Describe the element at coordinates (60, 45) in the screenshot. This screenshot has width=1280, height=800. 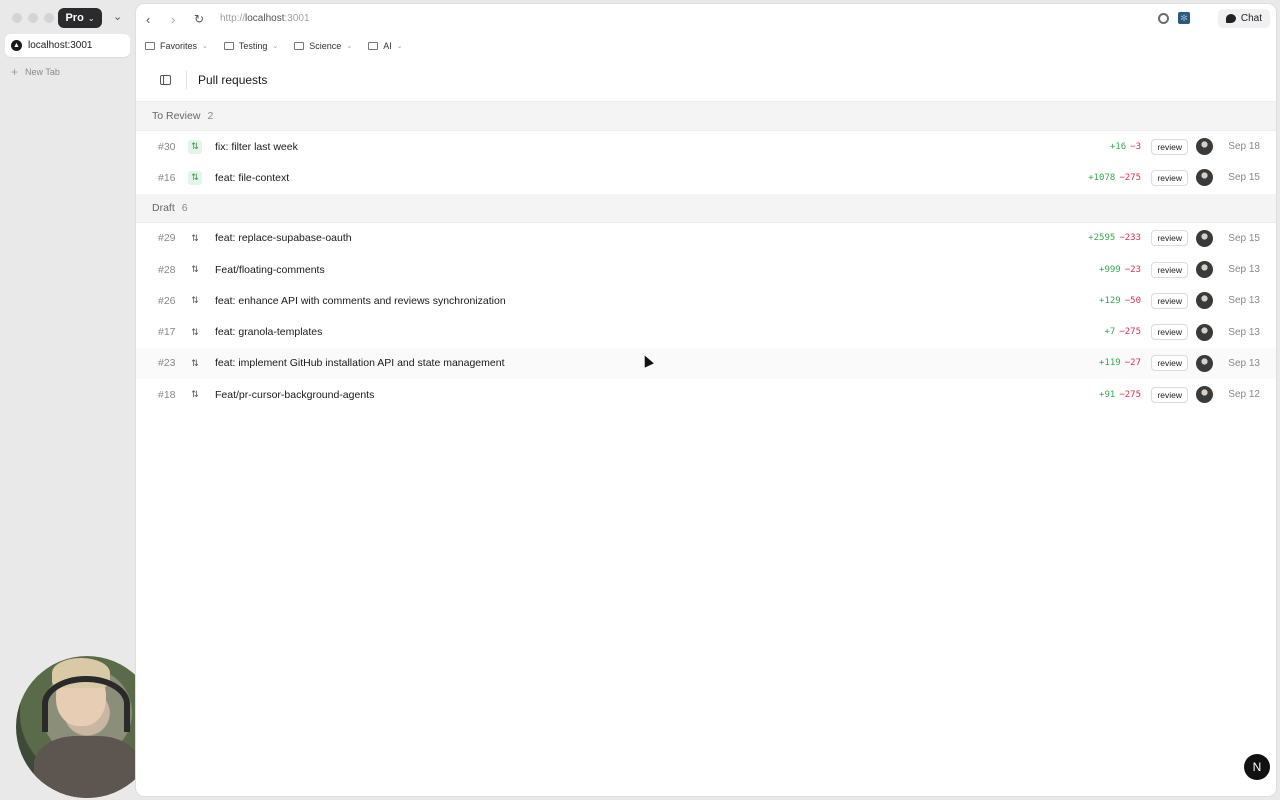
I see `tab-title: localhost:3001` at that location.